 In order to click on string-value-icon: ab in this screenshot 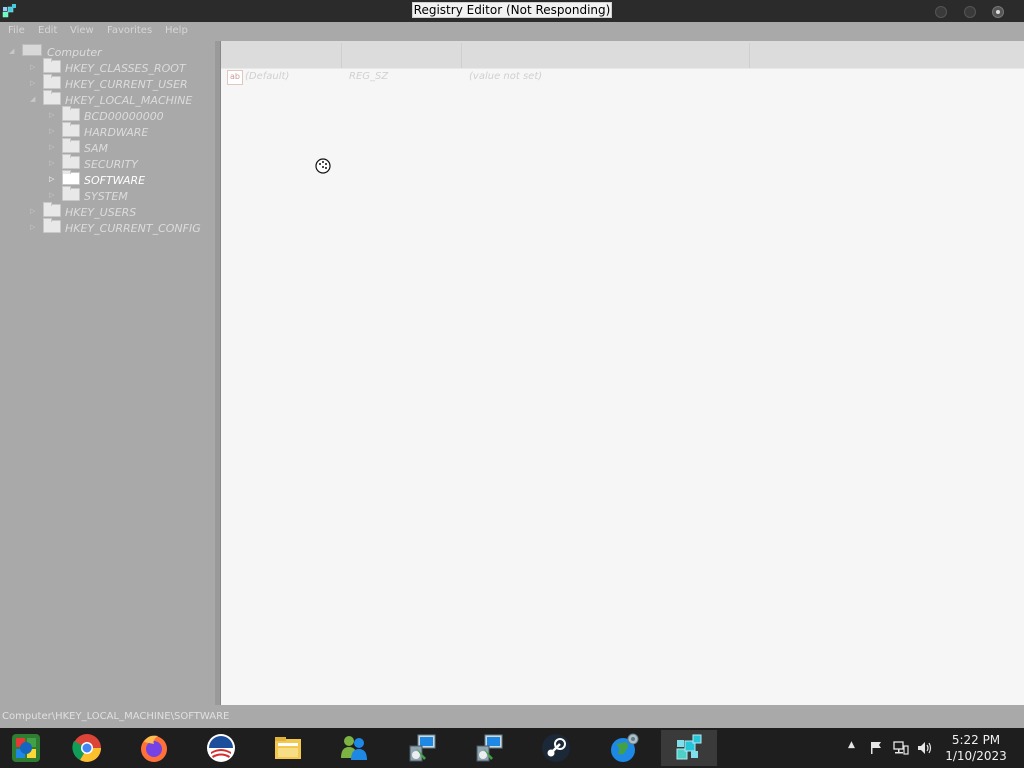, I will do `click(235, 77)`.